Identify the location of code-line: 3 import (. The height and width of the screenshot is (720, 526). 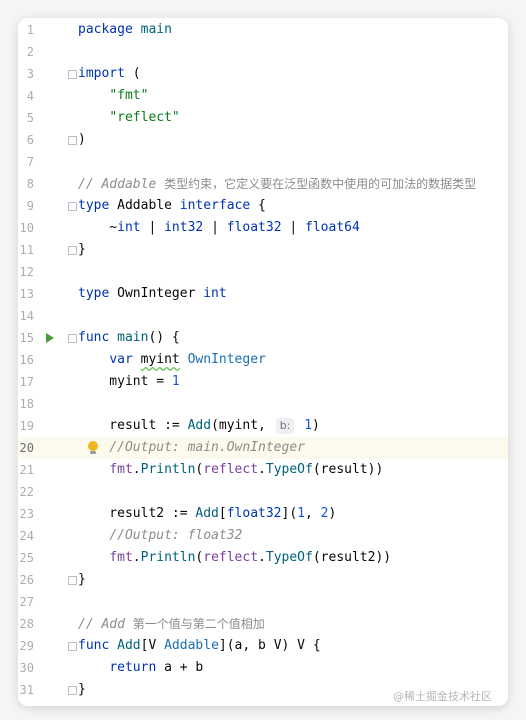
(263, 74).